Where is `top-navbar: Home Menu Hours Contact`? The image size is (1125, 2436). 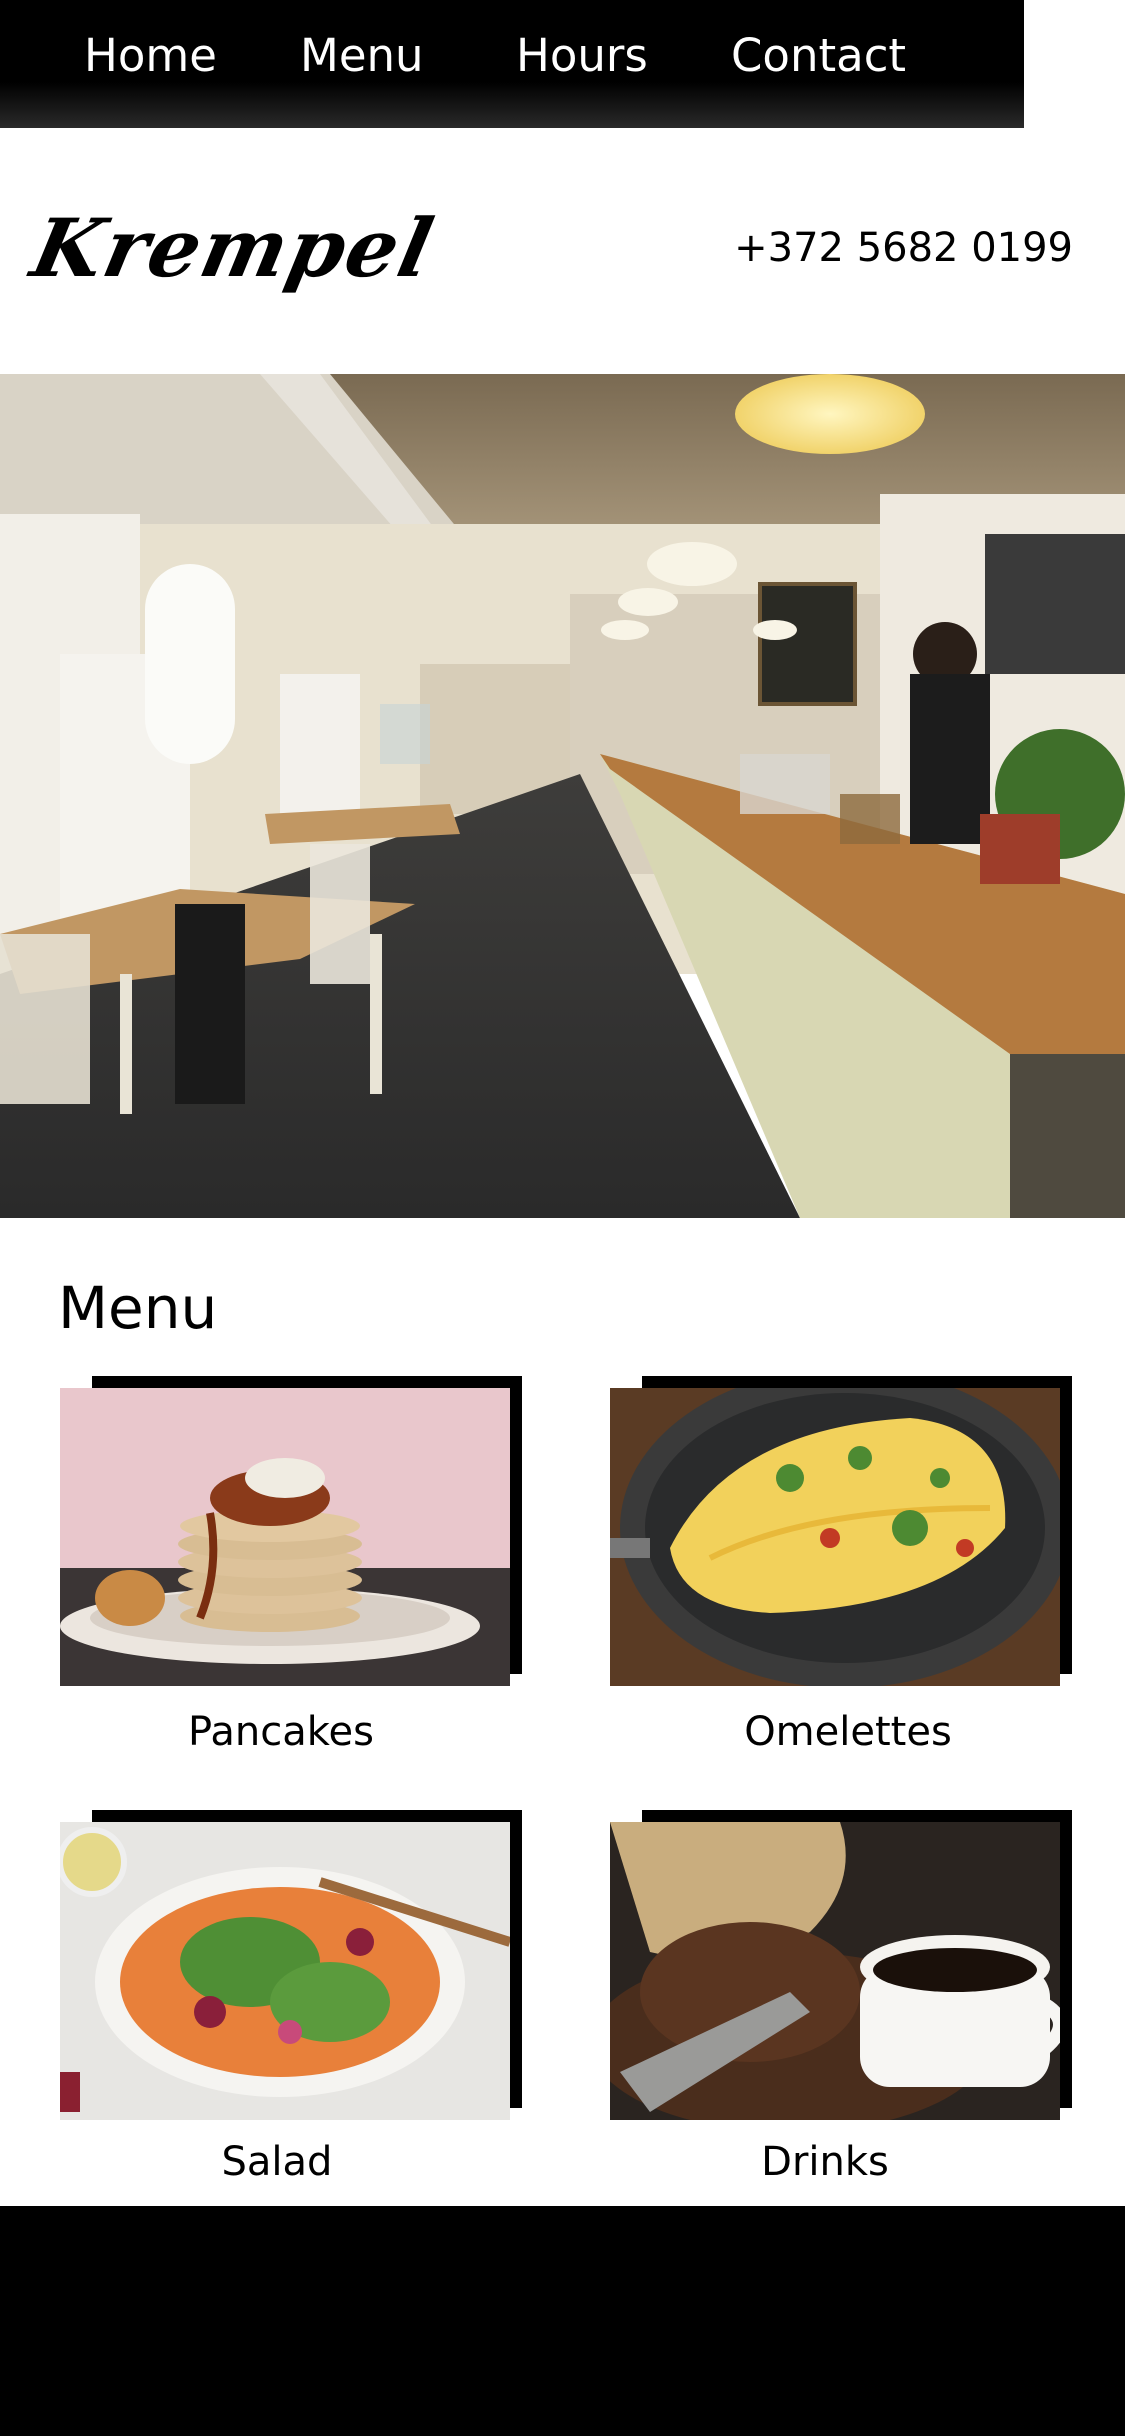
top-navbar: Home Menu Hours Contact is located at coordinates (512, 64).